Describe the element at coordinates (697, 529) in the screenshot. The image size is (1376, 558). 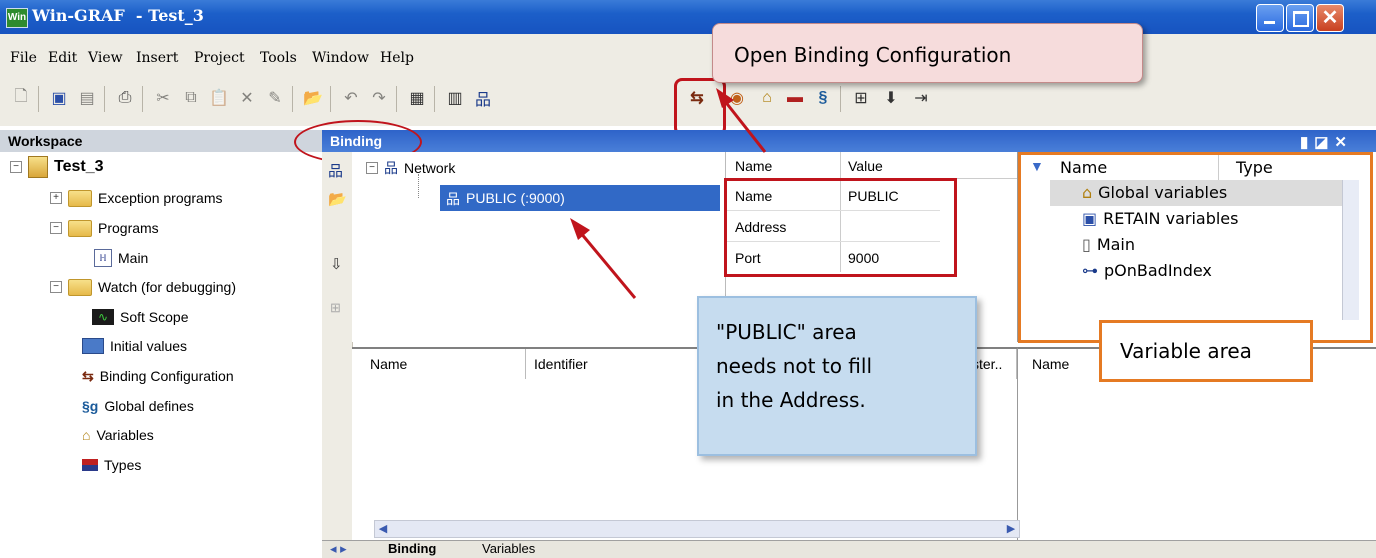
I see `horizontal-scrollbar` at that location.